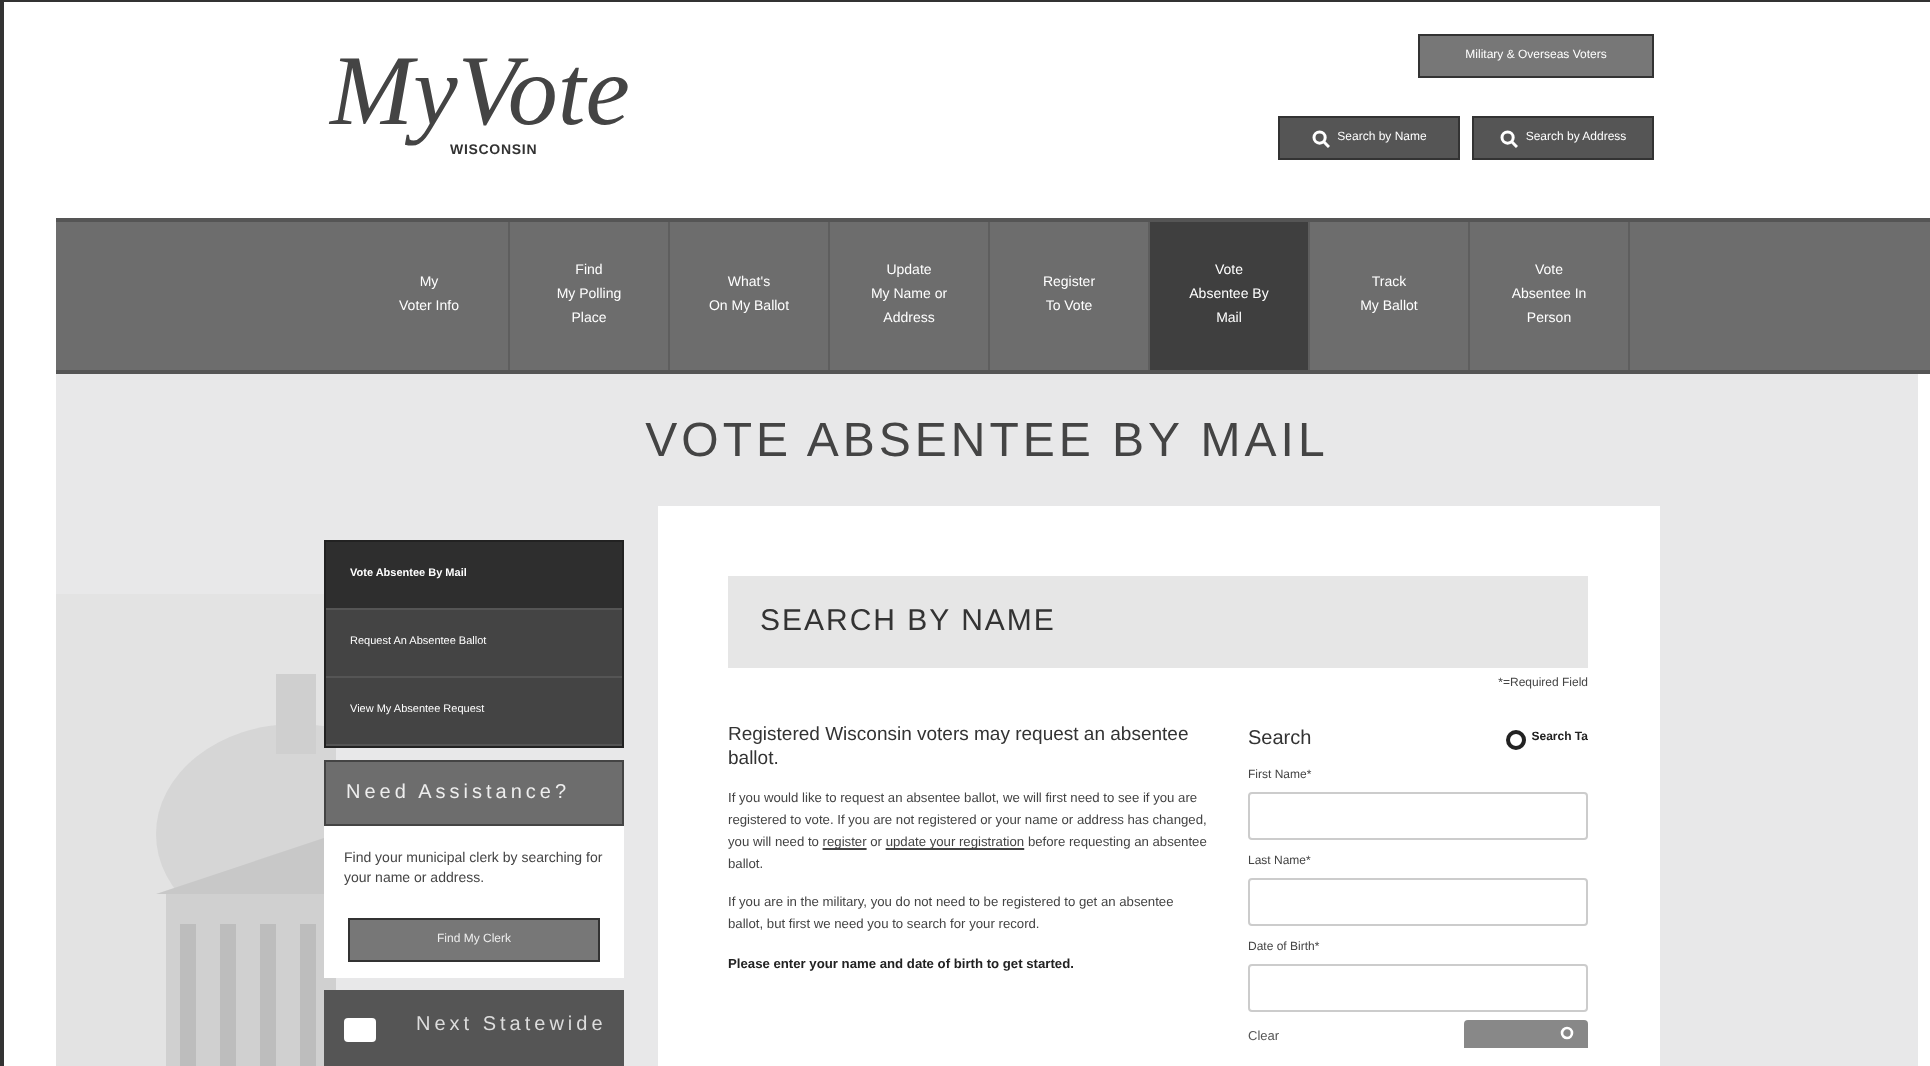 This screenshot has height=1066, width=1930. What do you see at coordinates (1280, 740) in the screenshot?
I see `form-title: Search` at bounding box center [1280, 740].